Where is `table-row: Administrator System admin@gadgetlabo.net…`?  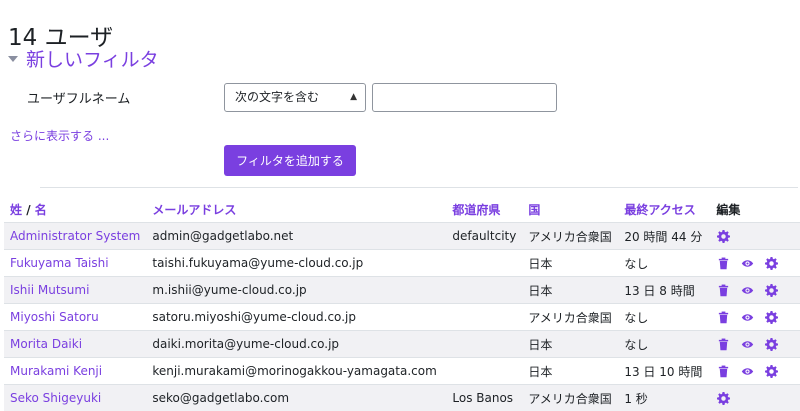 table-row: Administrator System admin@gadgetlabo.net… is located at coordinates (402, 236).